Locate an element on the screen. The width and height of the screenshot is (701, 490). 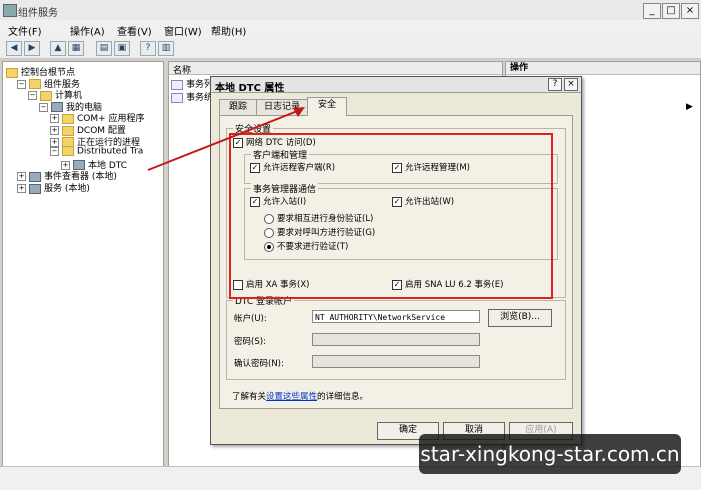
watermark: star-xingkong-star.com.cn is located at coordinates (550, 454).